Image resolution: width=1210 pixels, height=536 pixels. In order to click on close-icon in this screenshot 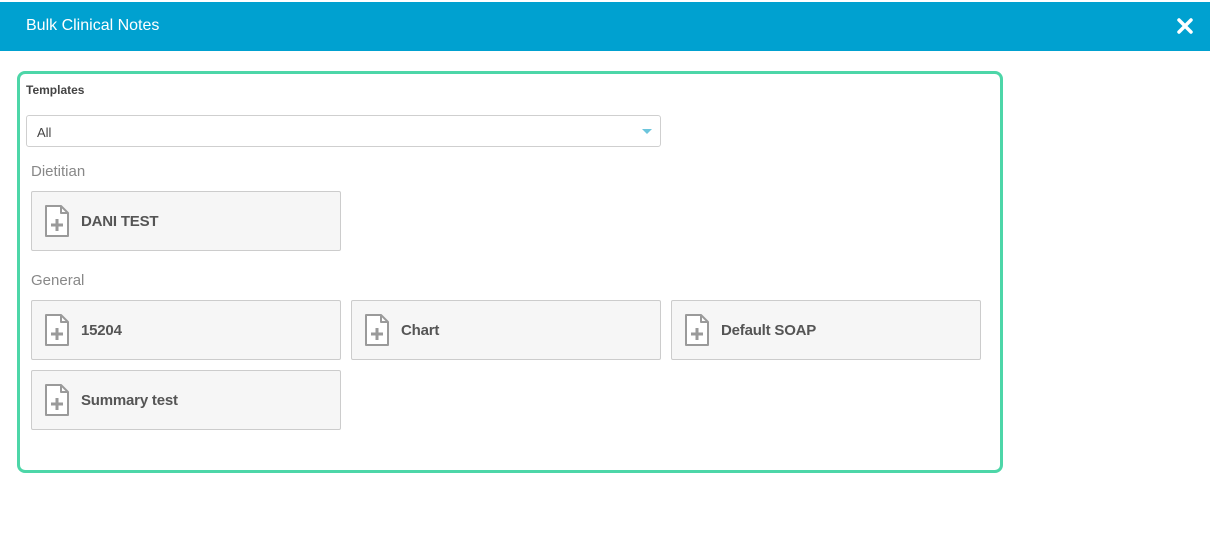, I will do `click(1185, 26)`.